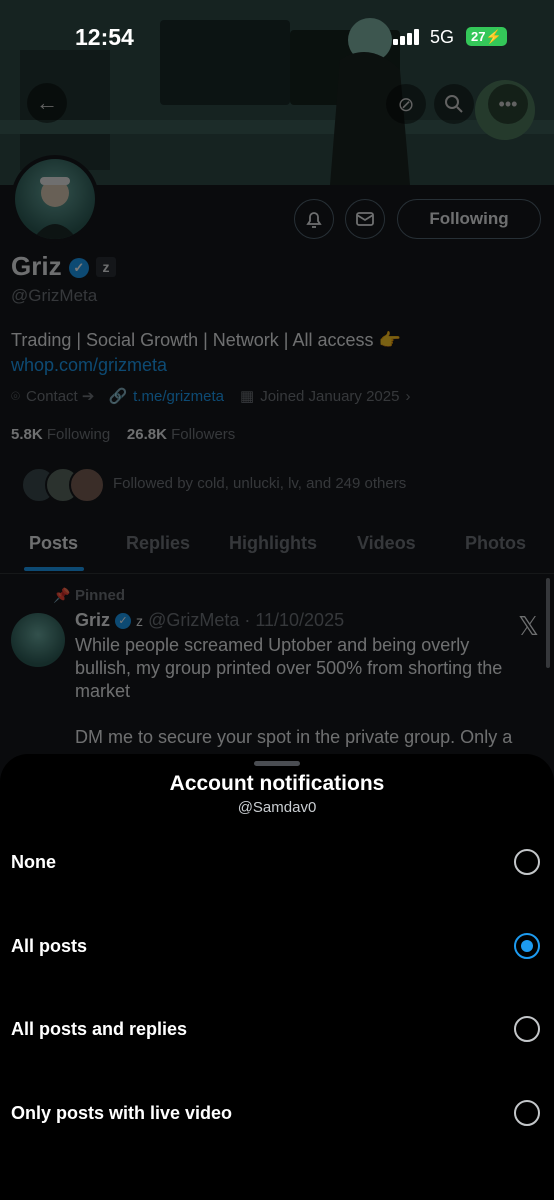 The width and height of the screenshot is (554, 1200). I want to click on notifications-bell-button, so click(314, 219).